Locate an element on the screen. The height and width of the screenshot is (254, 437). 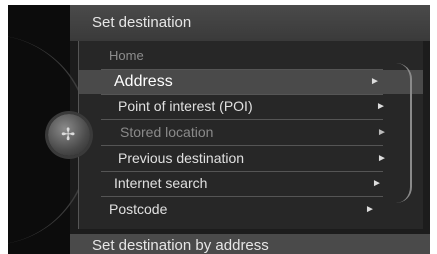
menu-item-address: Address ► is located at coordinates (251, 82).